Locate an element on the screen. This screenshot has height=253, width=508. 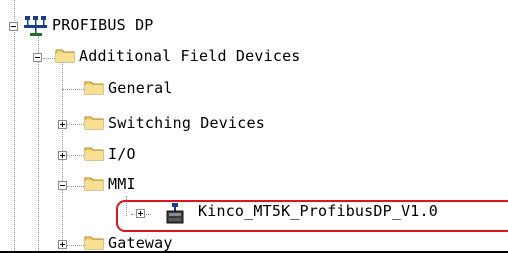
device-icon is located at coordinates (175, 213).